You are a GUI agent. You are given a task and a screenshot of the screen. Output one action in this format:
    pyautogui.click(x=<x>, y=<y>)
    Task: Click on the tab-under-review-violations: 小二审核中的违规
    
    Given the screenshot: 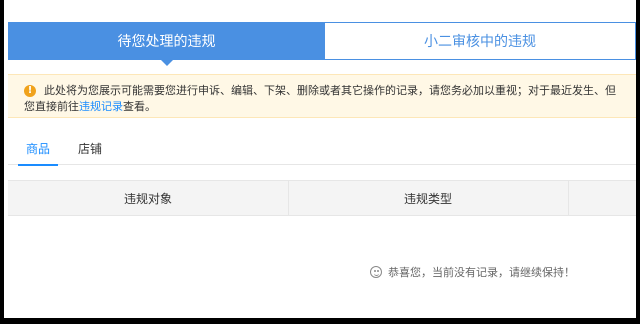 What is the action you would take?
    pyautogui.click(x=480, y=41)
    